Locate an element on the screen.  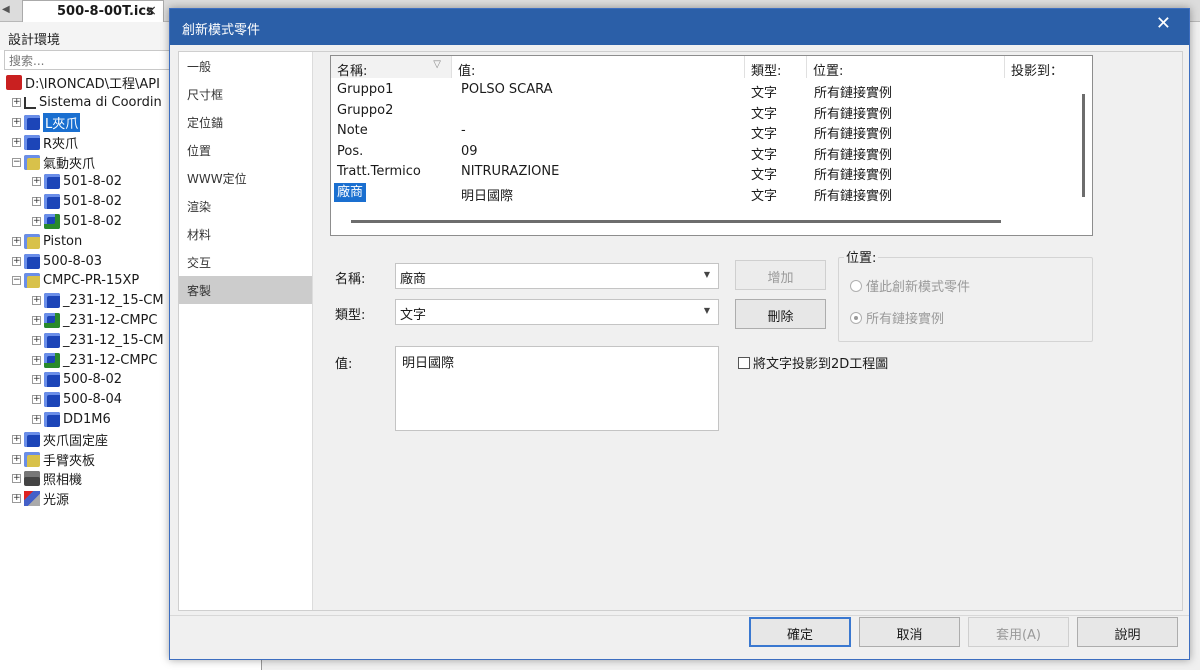
tree-node-label: _231-12_15-CM is located at coordinates (113, 301).